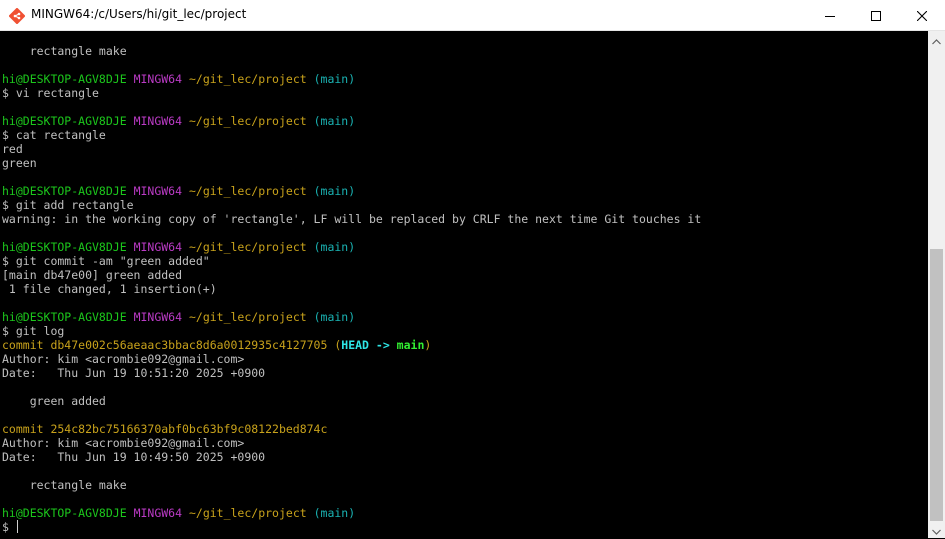 This screenshot has width=945, height=539. Describe the element at coordinates (351, 163) in the screenshot. I see `output-line: green` at that location.